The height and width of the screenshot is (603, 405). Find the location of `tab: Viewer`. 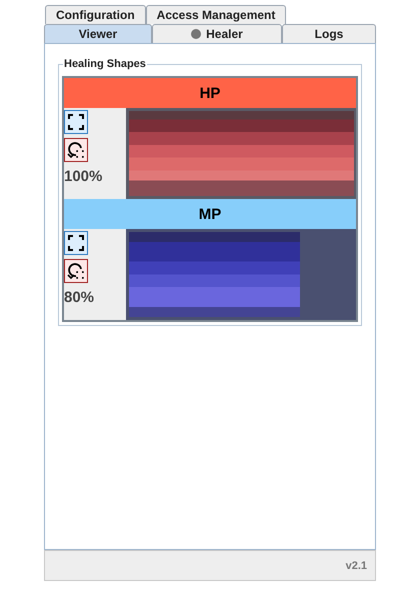

tab: Viewer is located at coordinates (98, 33).